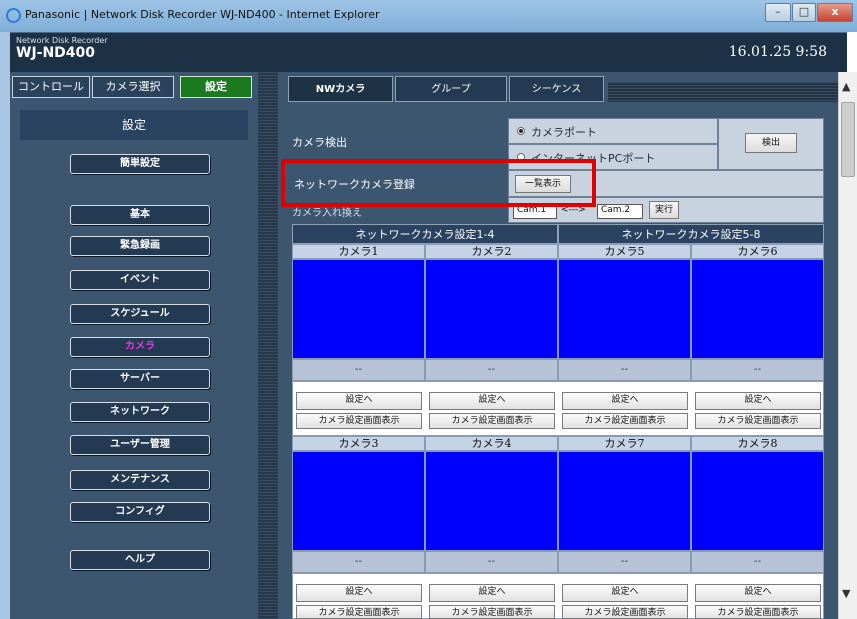 The width and height of the screenshot is (857, 619). Describe the element at coordinates (757, 251) in the screenshot. I see `camera-6-name: カメラ6` at that location.